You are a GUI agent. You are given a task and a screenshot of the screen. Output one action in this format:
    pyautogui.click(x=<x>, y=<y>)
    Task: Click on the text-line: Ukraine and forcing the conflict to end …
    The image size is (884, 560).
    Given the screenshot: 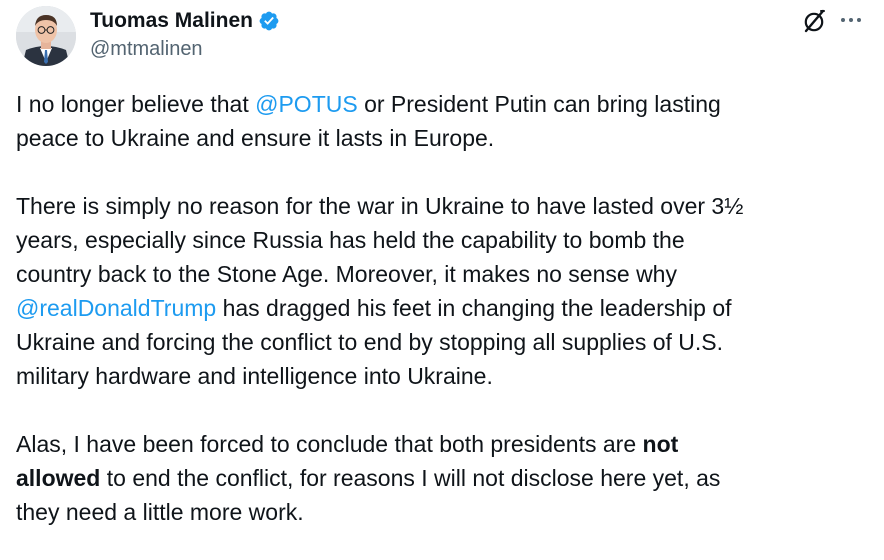 What is the action you would take?
    pyautogui.click(x=370, y=342)
    